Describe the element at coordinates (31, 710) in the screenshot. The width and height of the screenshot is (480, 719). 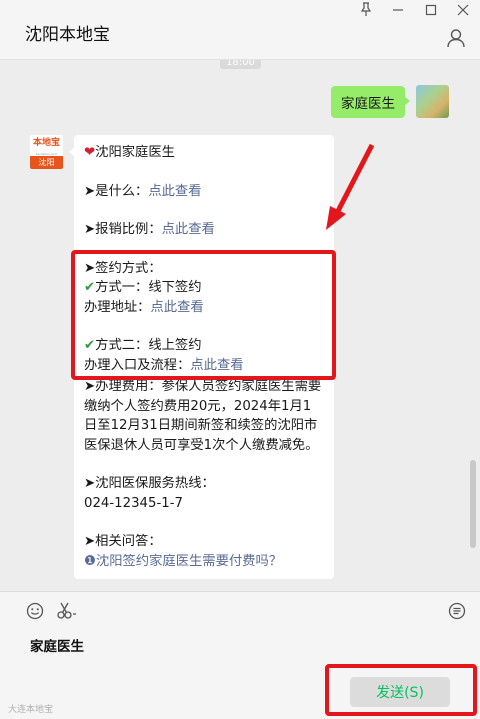
I see `watermark: 大连本地宝` at that location.